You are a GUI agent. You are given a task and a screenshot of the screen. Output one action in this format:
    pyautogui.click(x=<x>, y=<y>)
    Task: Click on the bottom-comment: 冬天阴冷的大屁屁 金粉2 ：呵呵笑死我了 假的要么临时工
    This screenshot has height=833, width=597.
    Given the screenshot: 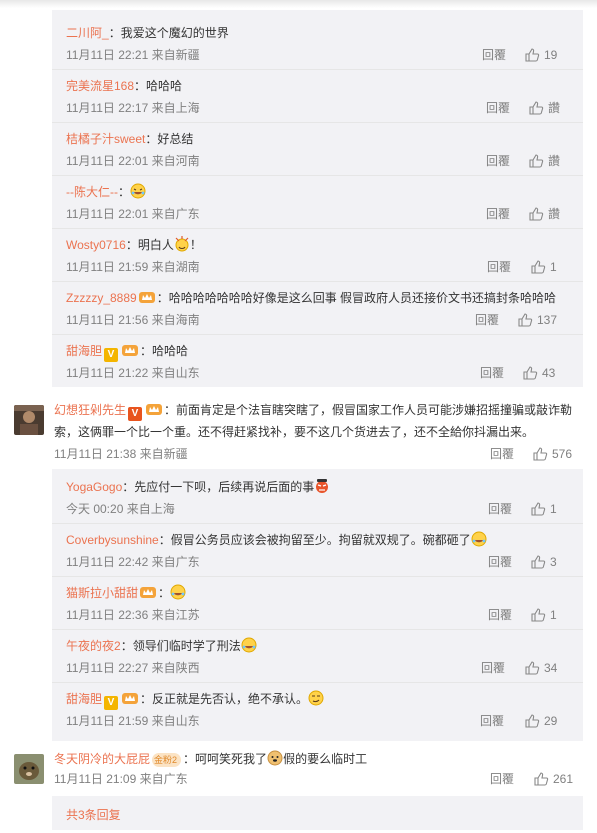 What is the action you would take?
    pyautogui.click(x=211, y=758)
    